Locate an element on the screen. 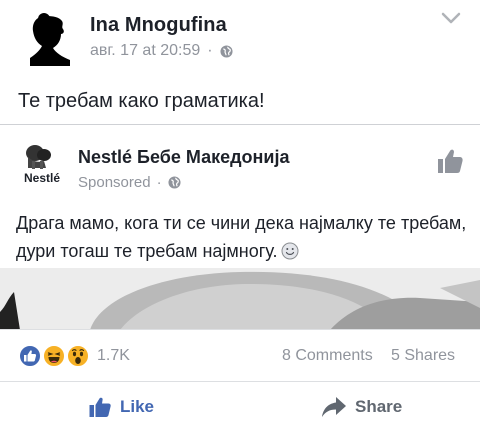 The width and height of the screenshot is (480, 429). share-icon is located at coordinates (334, 407).